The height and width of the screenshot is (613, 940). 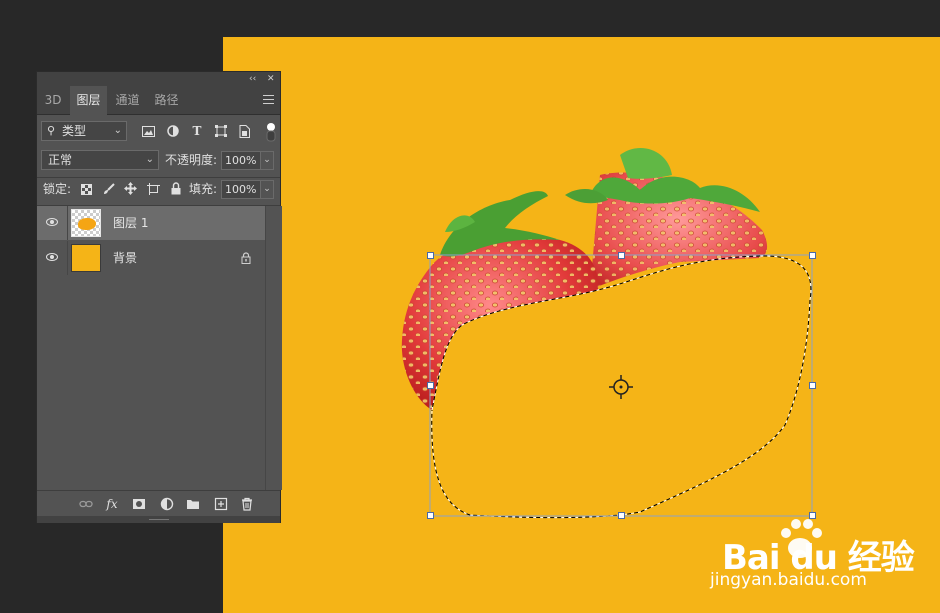 What do you see at coordinates (86, 189) in the screenshot?
I see `lock-transparent-icon` at bounding box center [86, 189].